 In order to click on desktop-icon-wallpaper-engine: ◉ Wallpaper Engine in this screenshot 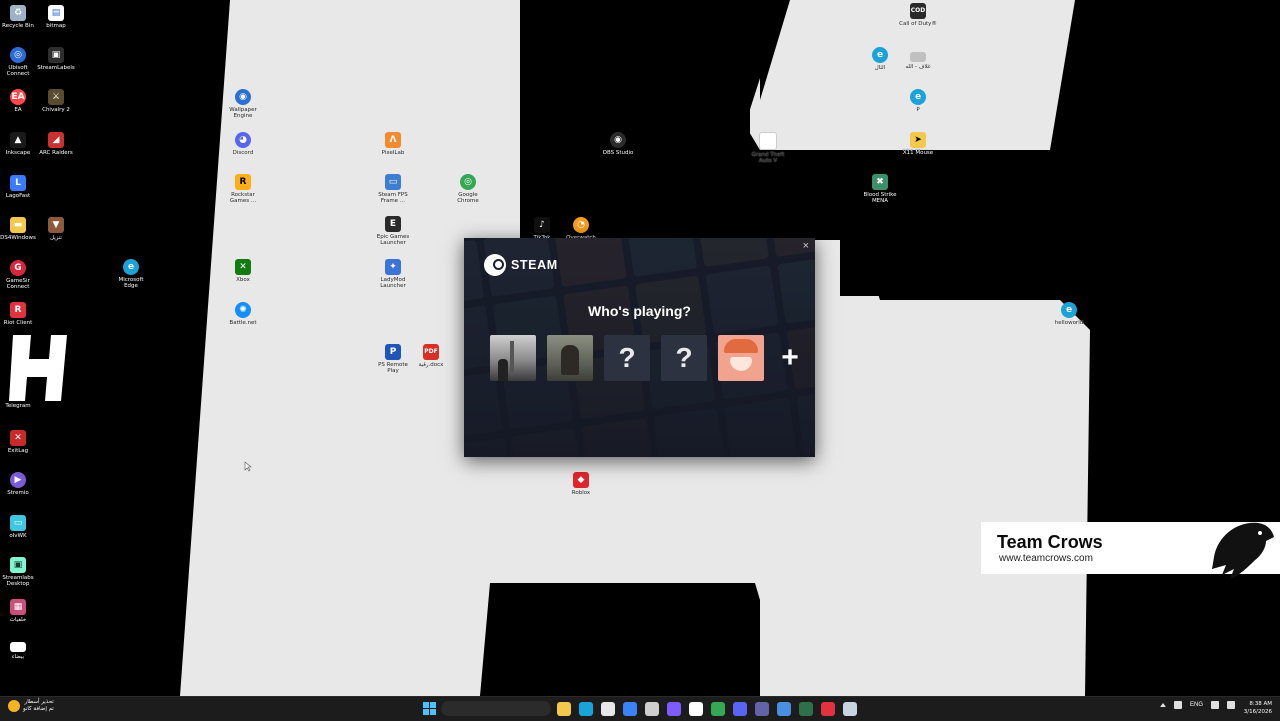, I will do `click(243, 104)`.